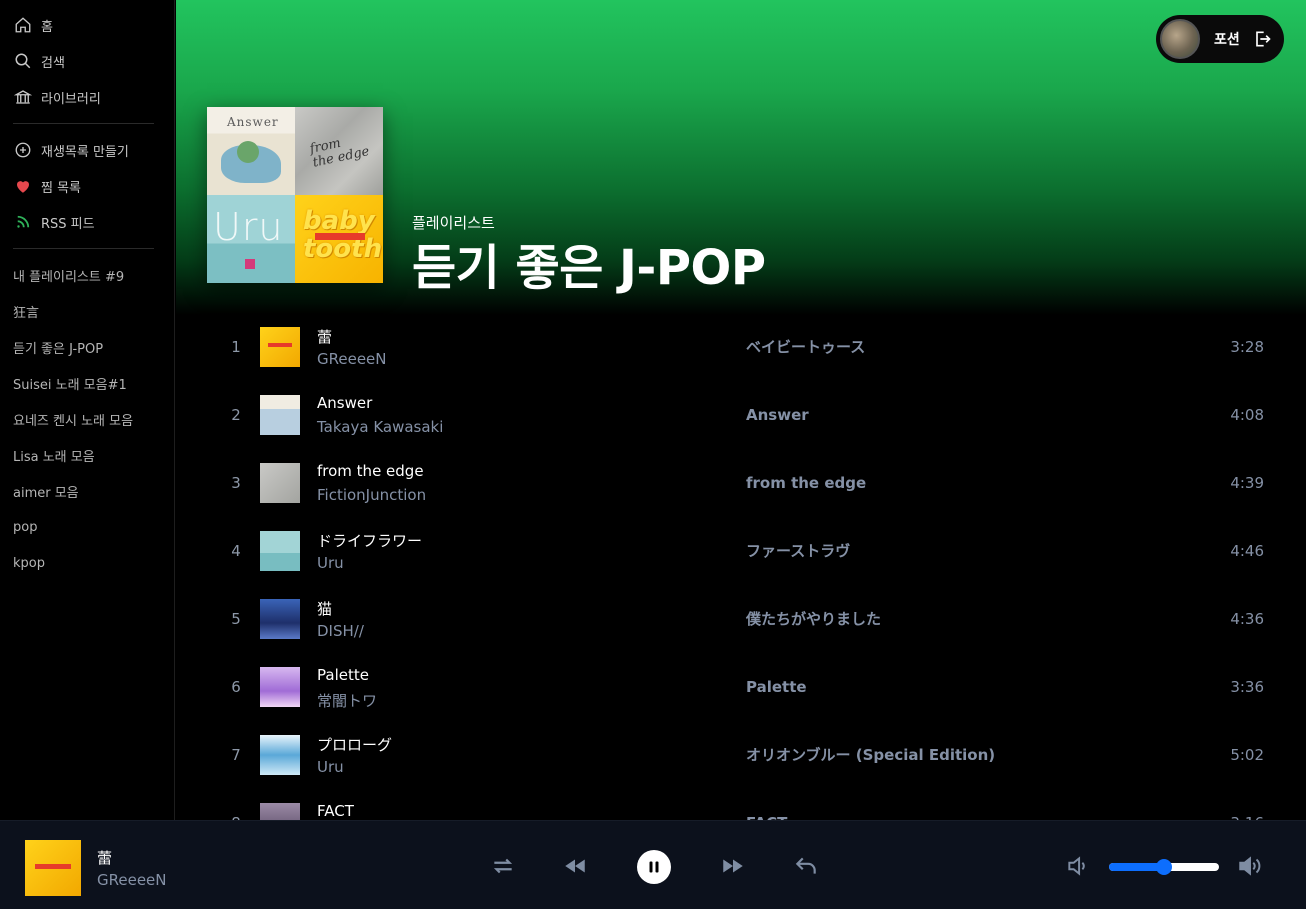 The width and height of the screenshot is (1306, 909). I want to click on pause-button, so click(654, 867).